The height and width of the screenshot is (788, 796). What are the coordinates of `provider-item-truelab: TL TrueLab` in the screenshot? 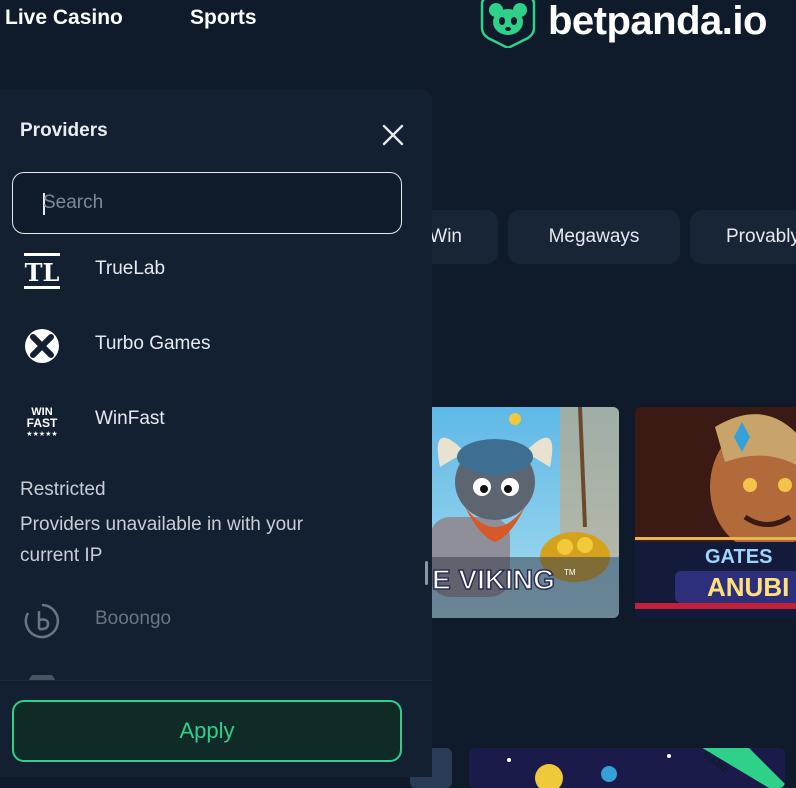 It's located at (210, 270).